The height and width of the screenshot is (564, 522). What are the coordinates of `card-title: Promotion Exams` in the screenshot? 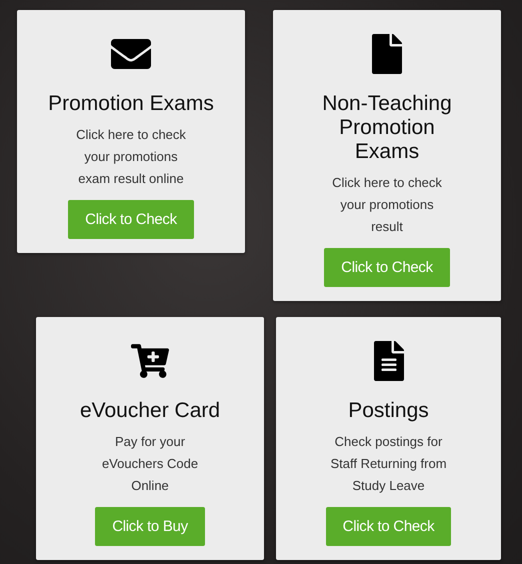 It's located at (131, 104).